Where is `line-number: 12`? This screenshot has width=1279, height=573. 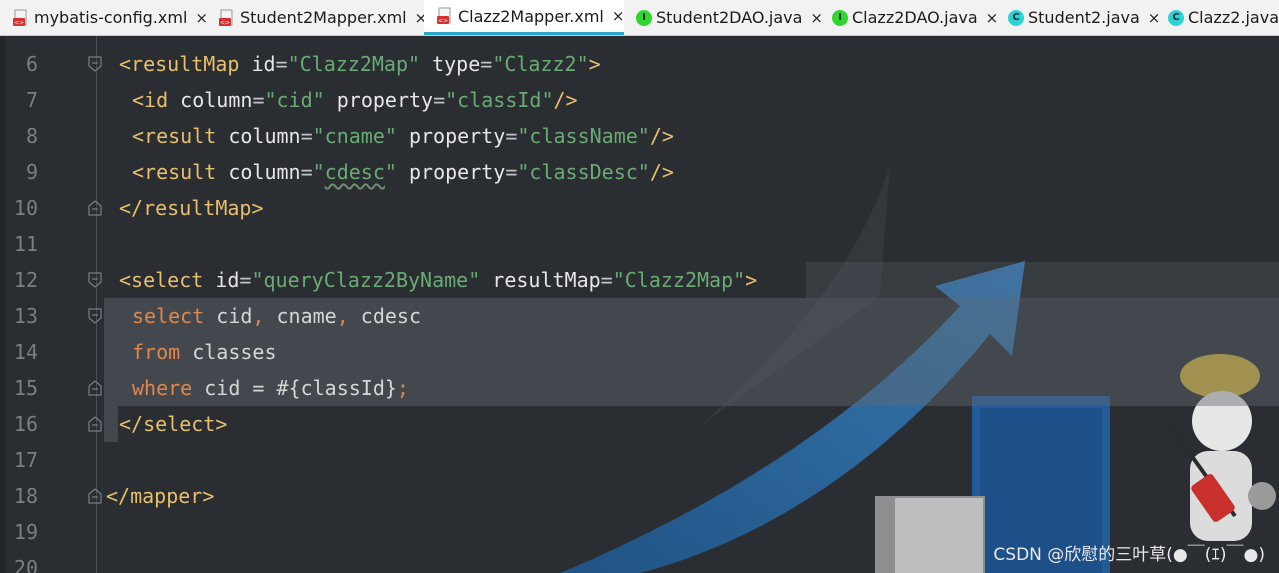 line-number: 12 is located at coordinates (25, 280).